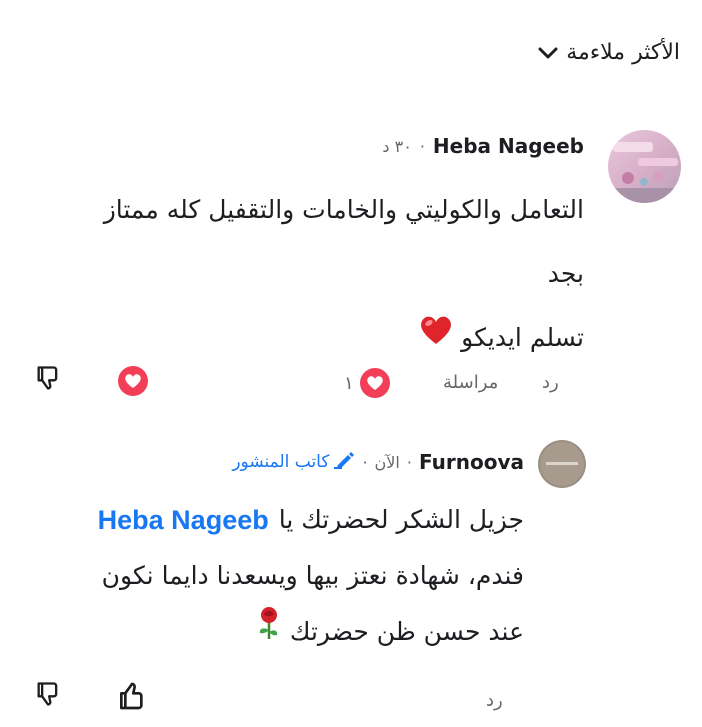 This screenshot has width=702, height=727. What do you see at coordinates (623, 52) in the screenshot?
I see `sort-label: الأكثر ملاءمة` at bounding box center [623, 52].